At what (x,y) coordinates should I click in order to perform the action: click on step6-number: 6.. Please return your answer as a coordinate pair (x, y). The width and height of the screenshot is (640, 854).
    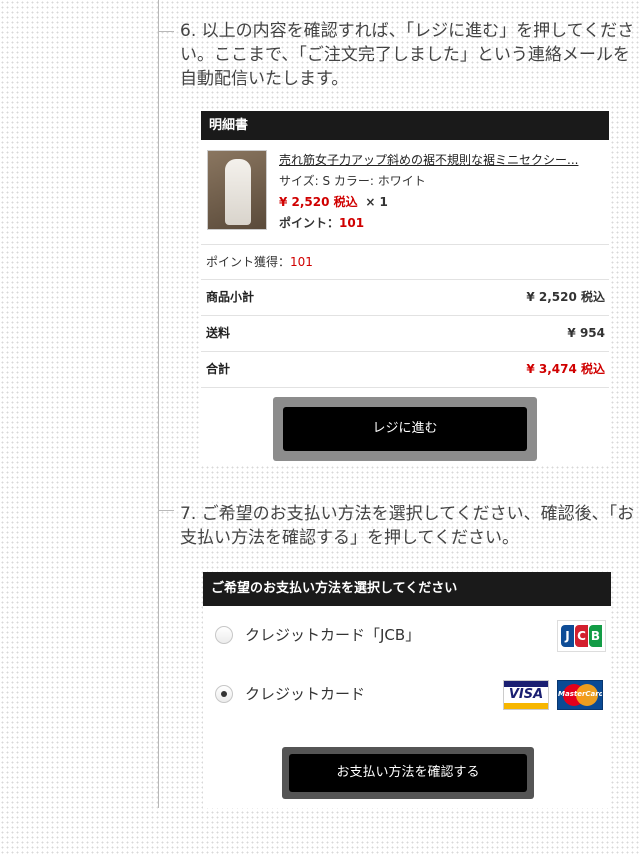
    Looking at the image, I should click on (188, 31).